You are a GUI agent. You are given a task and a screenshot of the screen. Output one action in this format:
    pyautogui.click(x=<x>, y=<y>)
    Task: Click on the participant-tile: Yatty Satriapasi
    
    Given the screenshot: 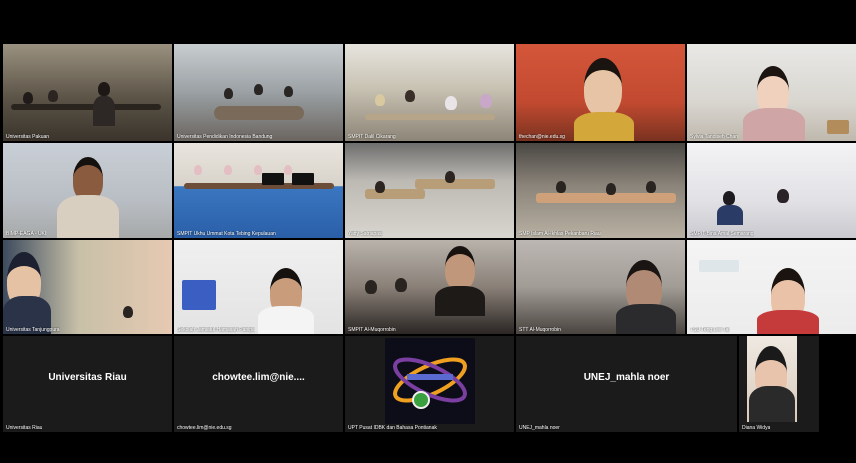 What is the action you would take?
    pyautogui.click(x=429, y=190)
    